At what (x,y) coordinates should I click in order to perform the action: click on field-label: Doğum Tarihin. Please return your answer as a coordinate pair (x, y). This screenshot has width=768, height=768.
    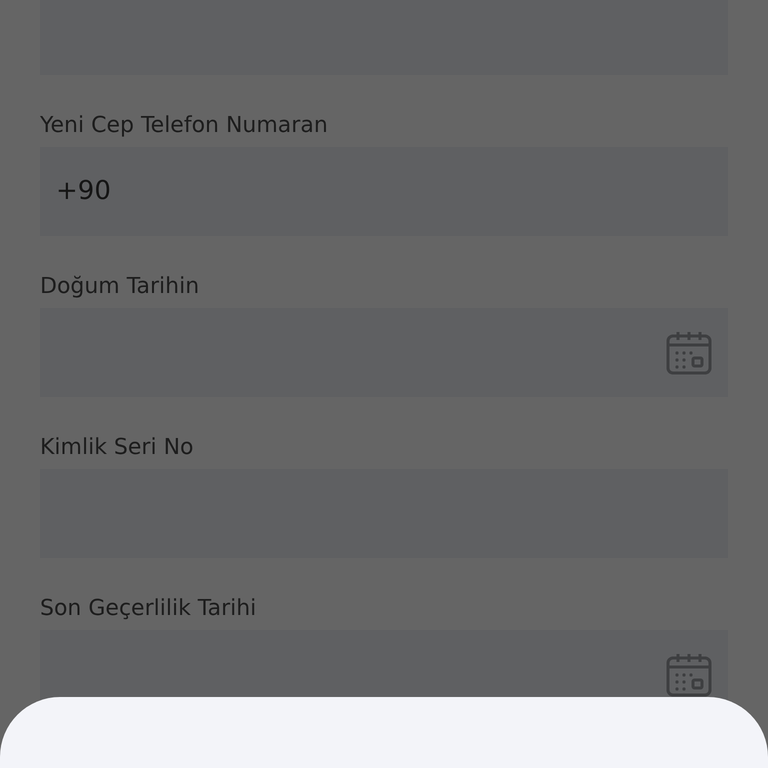
    Looking at the image, I should click on (120, 287).